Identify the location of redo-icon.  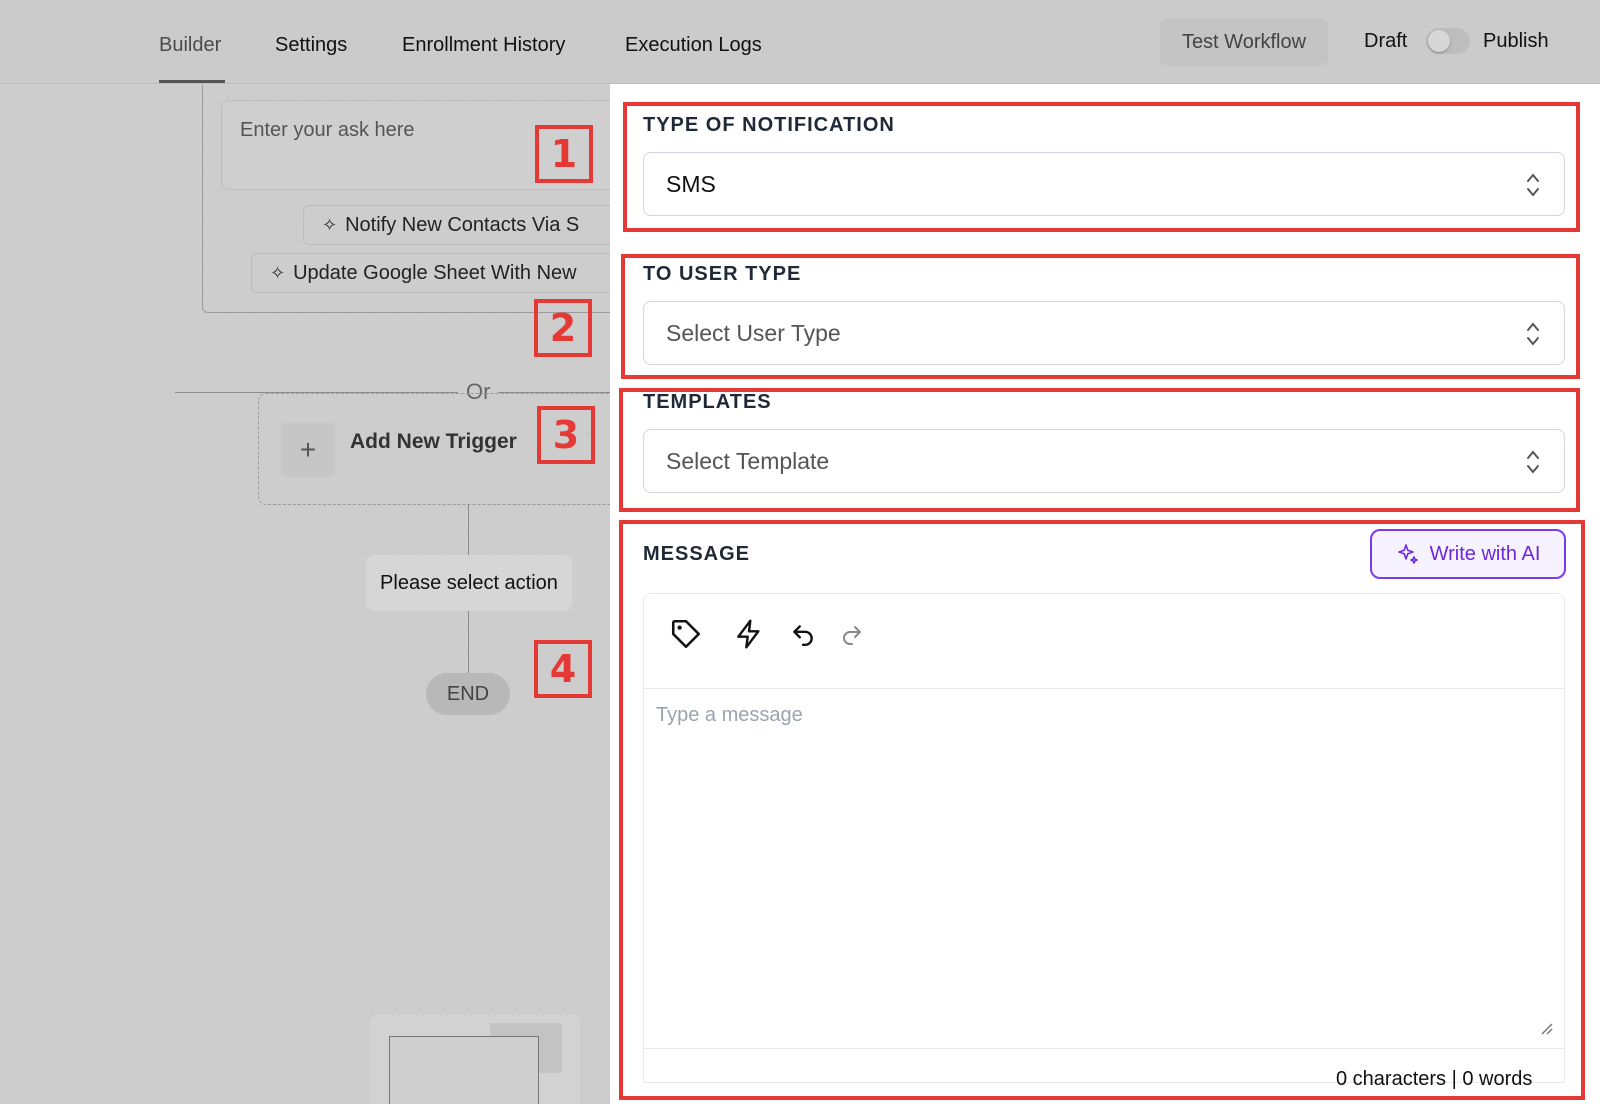
(852, 634).